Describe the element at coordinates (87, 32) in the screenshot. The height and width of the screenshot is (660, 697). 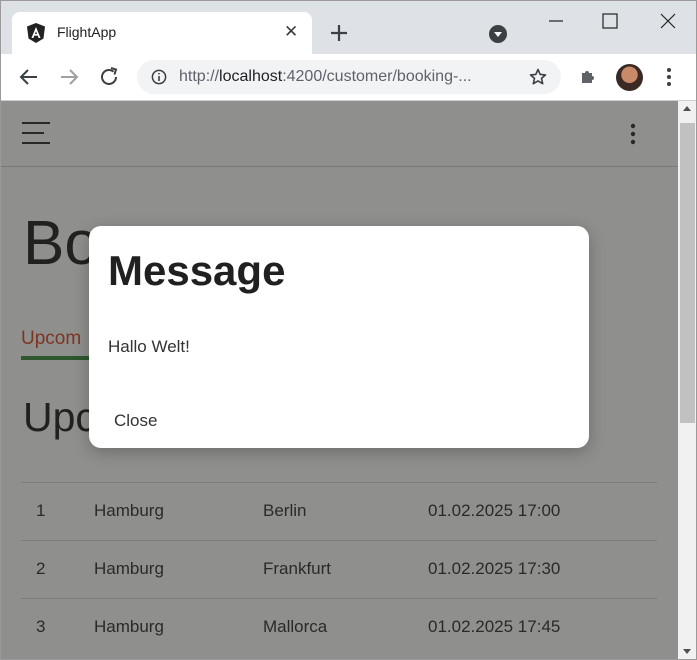
I see `tab-title: FlightApp` at that location.